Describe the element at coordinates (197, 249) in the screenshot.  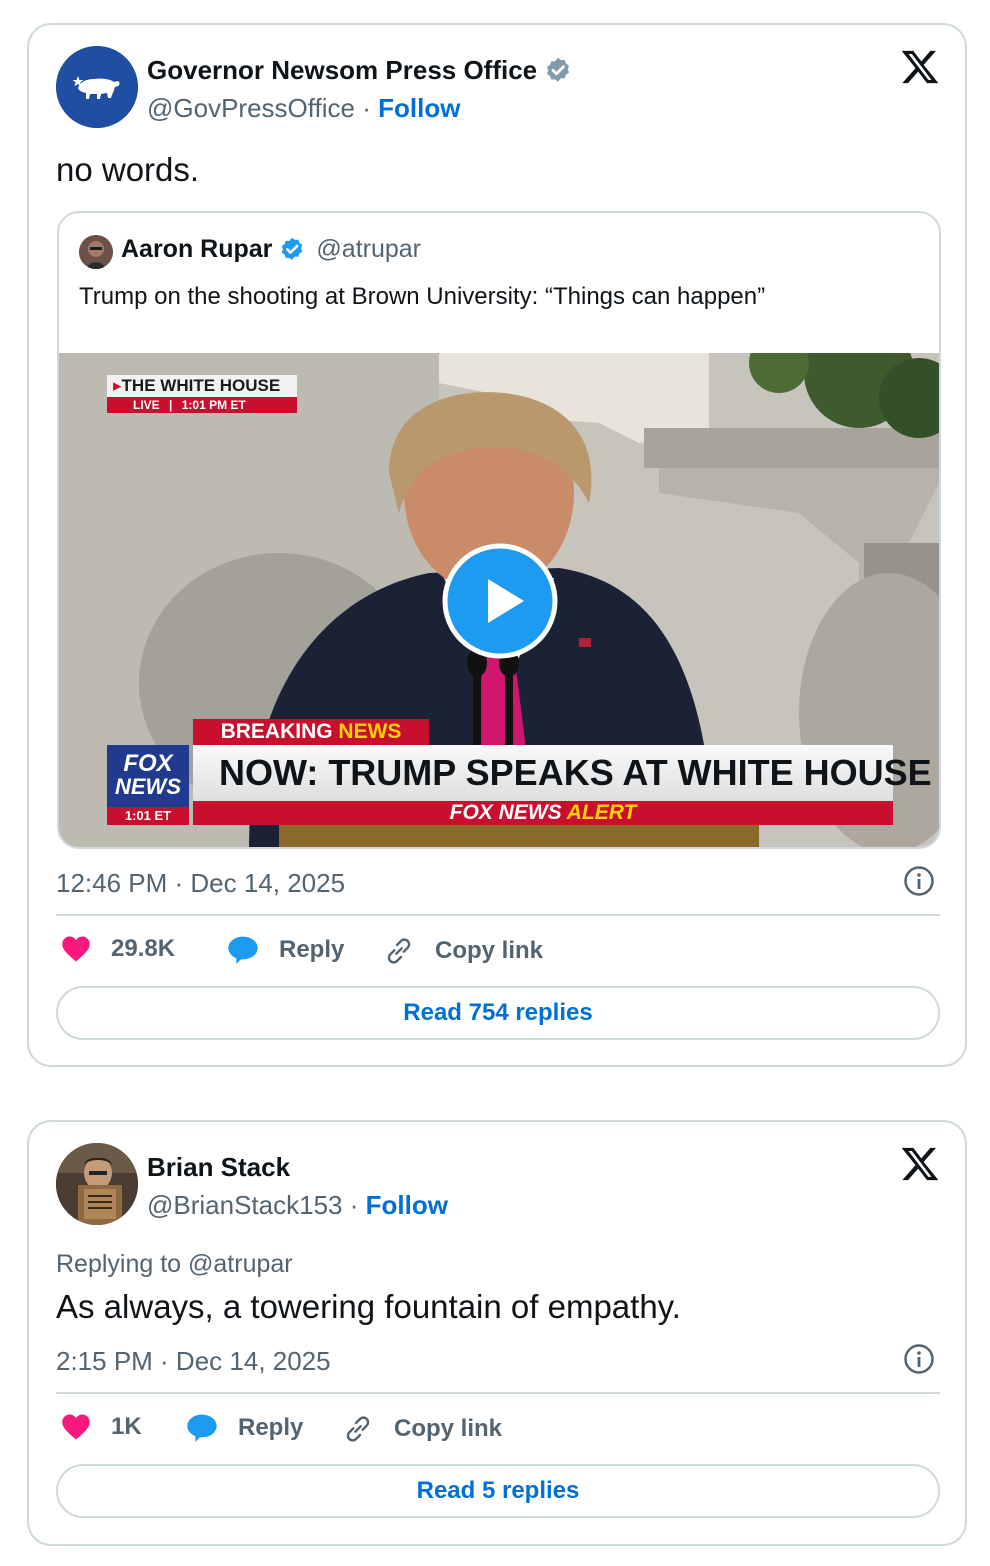
I see `quote-author-name: Aaron Rupar` at that location.